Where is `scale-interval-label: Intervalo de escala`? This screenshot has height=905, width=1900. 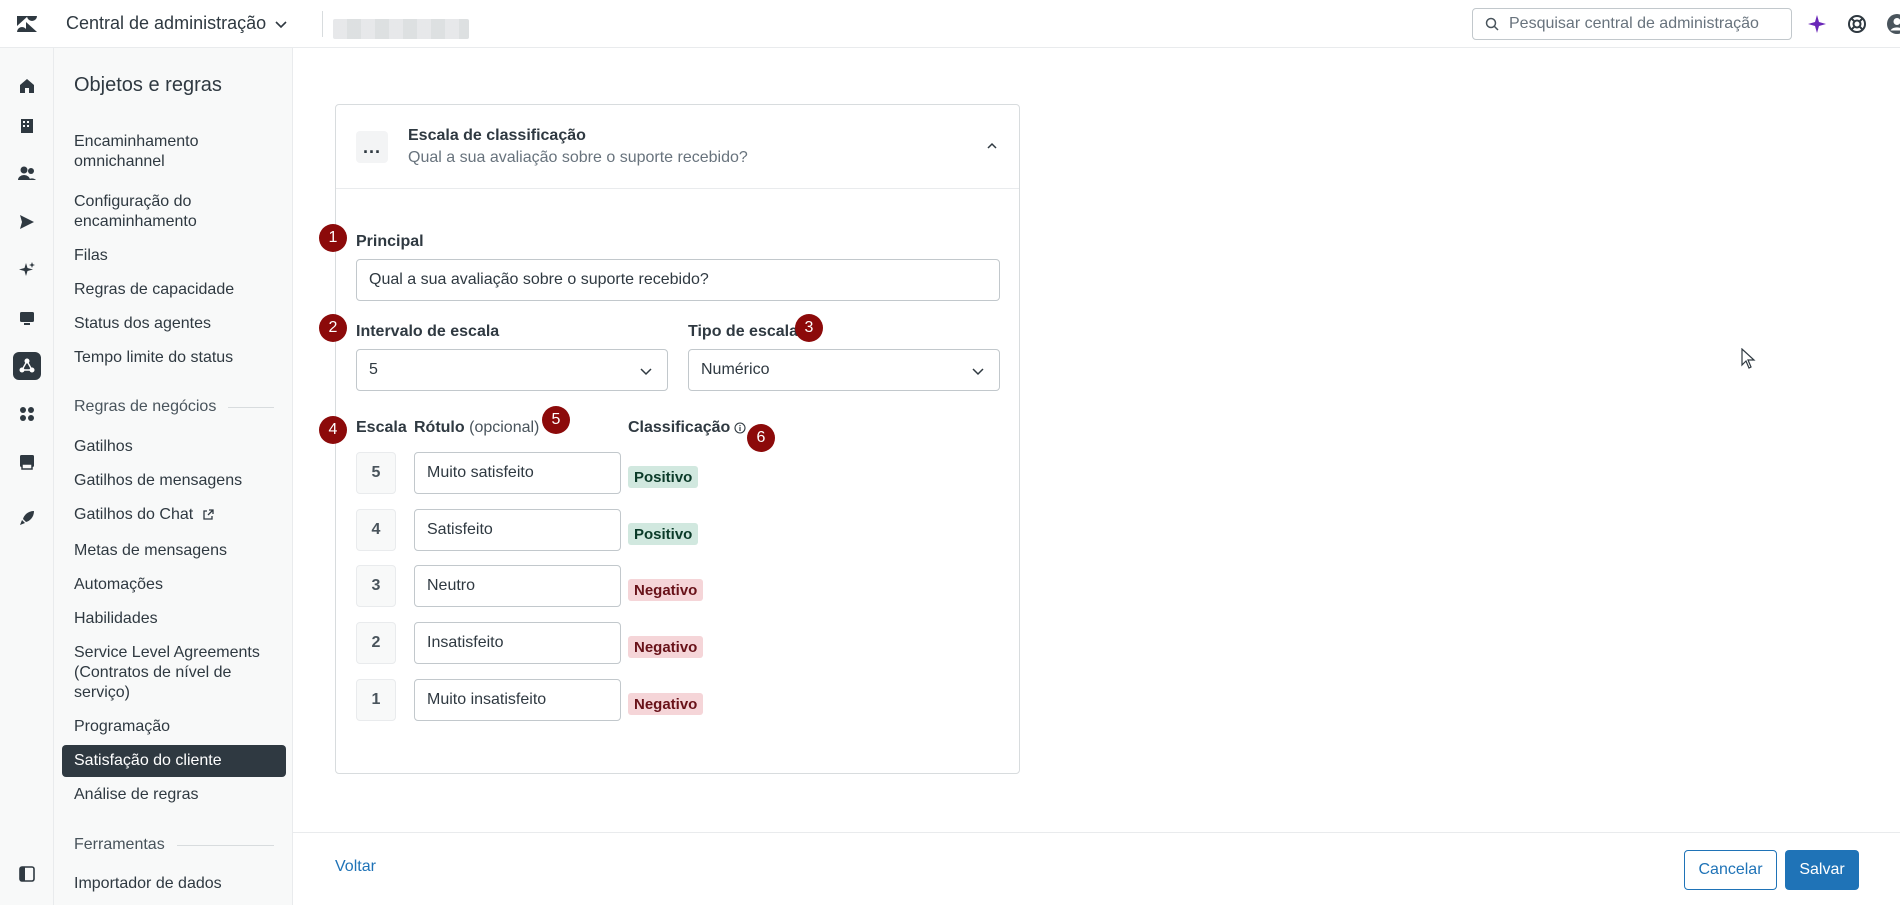 scale-interval-label: Intervalo de escala is located at coordinates (428, 331).